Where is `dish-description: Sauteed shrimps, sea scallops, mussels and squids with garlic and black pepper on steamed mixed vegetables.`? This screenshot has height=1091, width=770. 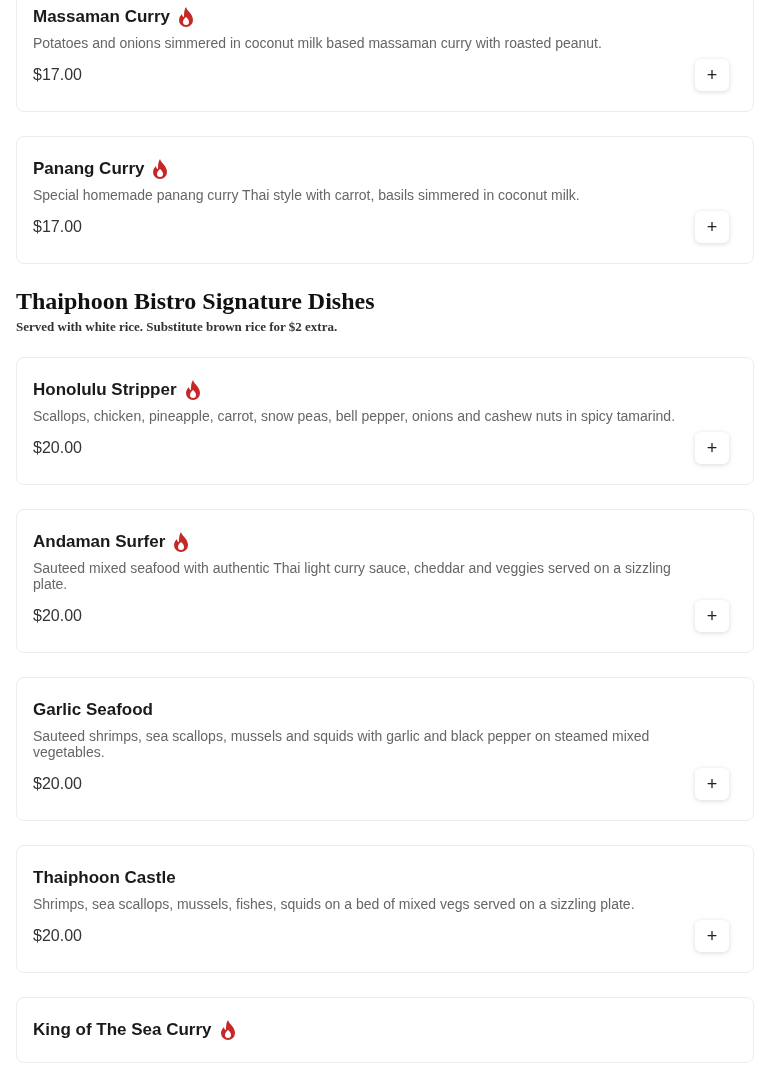
dish-description: Sauteed shrimps, sea scallops, mussels and squids with garlic and black pepper on steamed mixed vegetables. is located at coordinates (342, 744).